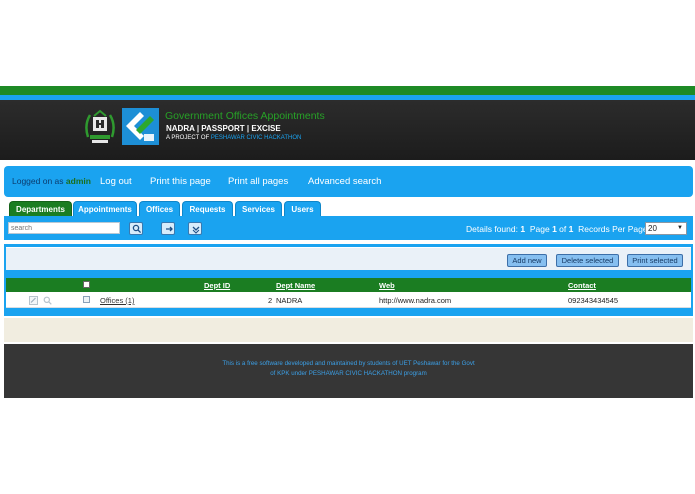 This screenshot has height=494, width=695. I want to click on search-button, so click(136, 228).